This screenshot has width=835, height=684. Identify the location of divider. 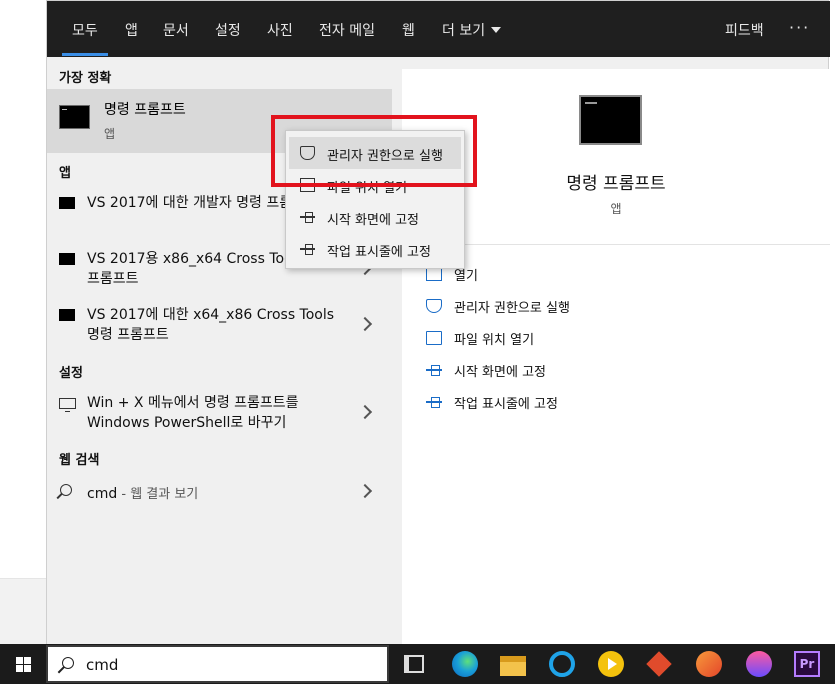
(616, 244).